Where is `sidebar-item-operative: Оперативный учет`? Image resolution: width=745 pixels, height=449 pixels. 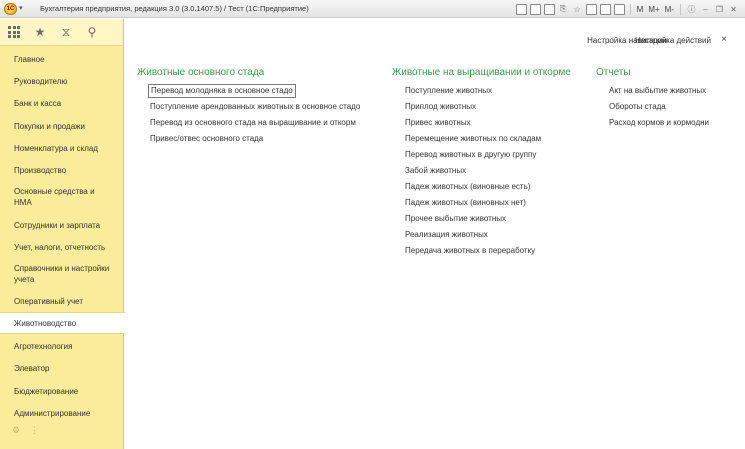
sidebar-item-operative: Оперативный учет is located at coordinates (62, 301).